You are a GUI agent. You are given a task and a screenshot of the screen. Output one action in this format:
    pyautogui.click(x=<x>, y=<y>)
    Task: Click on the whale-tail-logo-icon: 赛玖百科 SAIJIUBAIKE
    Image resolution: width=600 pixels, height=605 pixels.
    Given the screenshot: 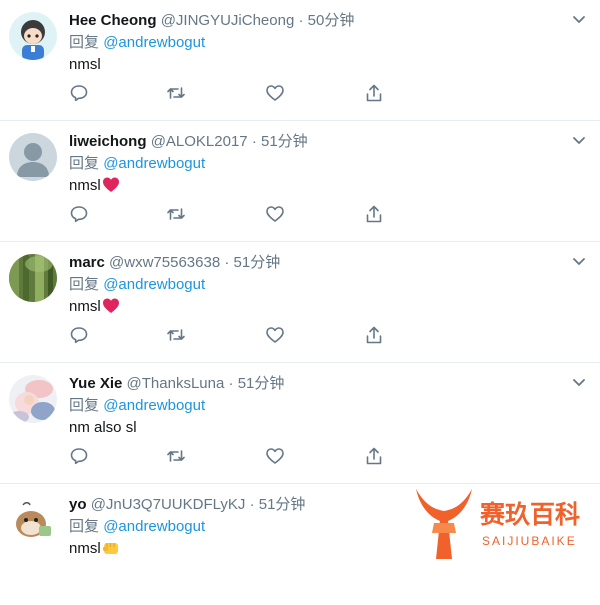 What is the action you would take?
    pyautogui.click(x=498, y=524)
    